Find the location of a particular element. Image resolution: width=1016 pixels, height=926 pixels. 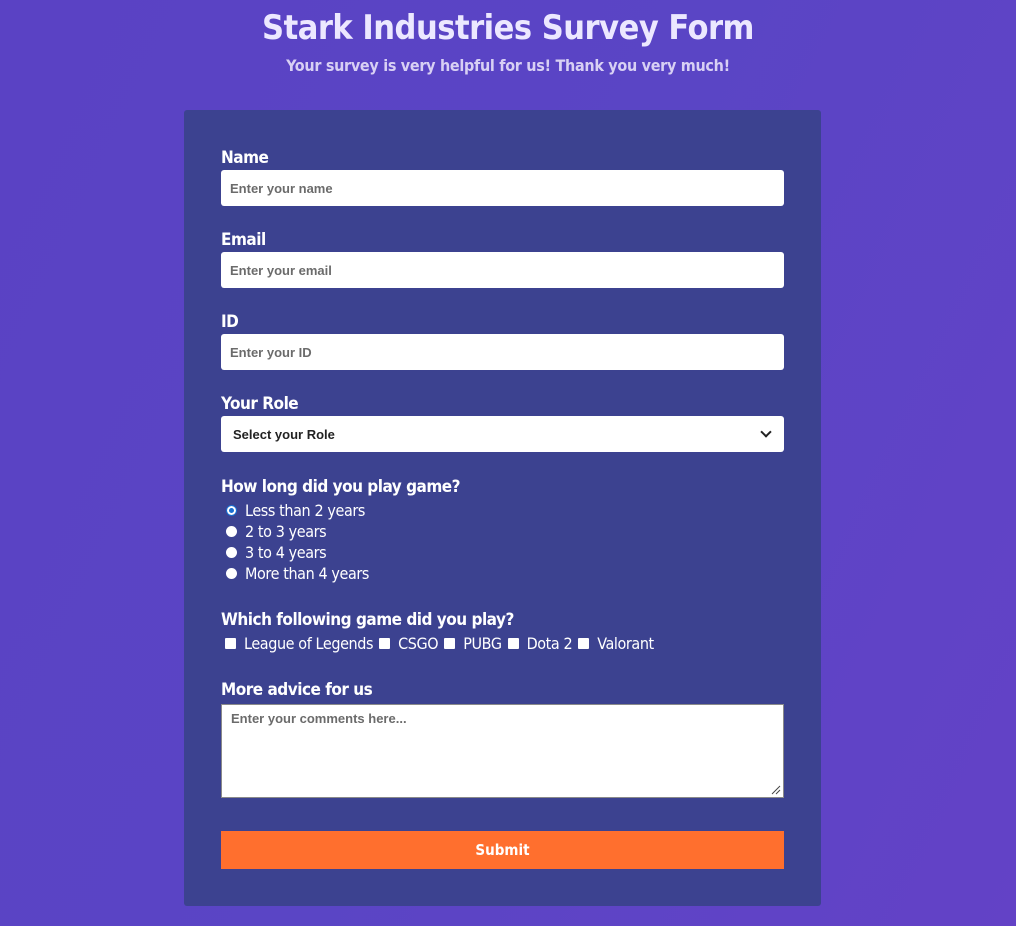

duration-question: How long did you play game? is located at coordinates (341, 487).